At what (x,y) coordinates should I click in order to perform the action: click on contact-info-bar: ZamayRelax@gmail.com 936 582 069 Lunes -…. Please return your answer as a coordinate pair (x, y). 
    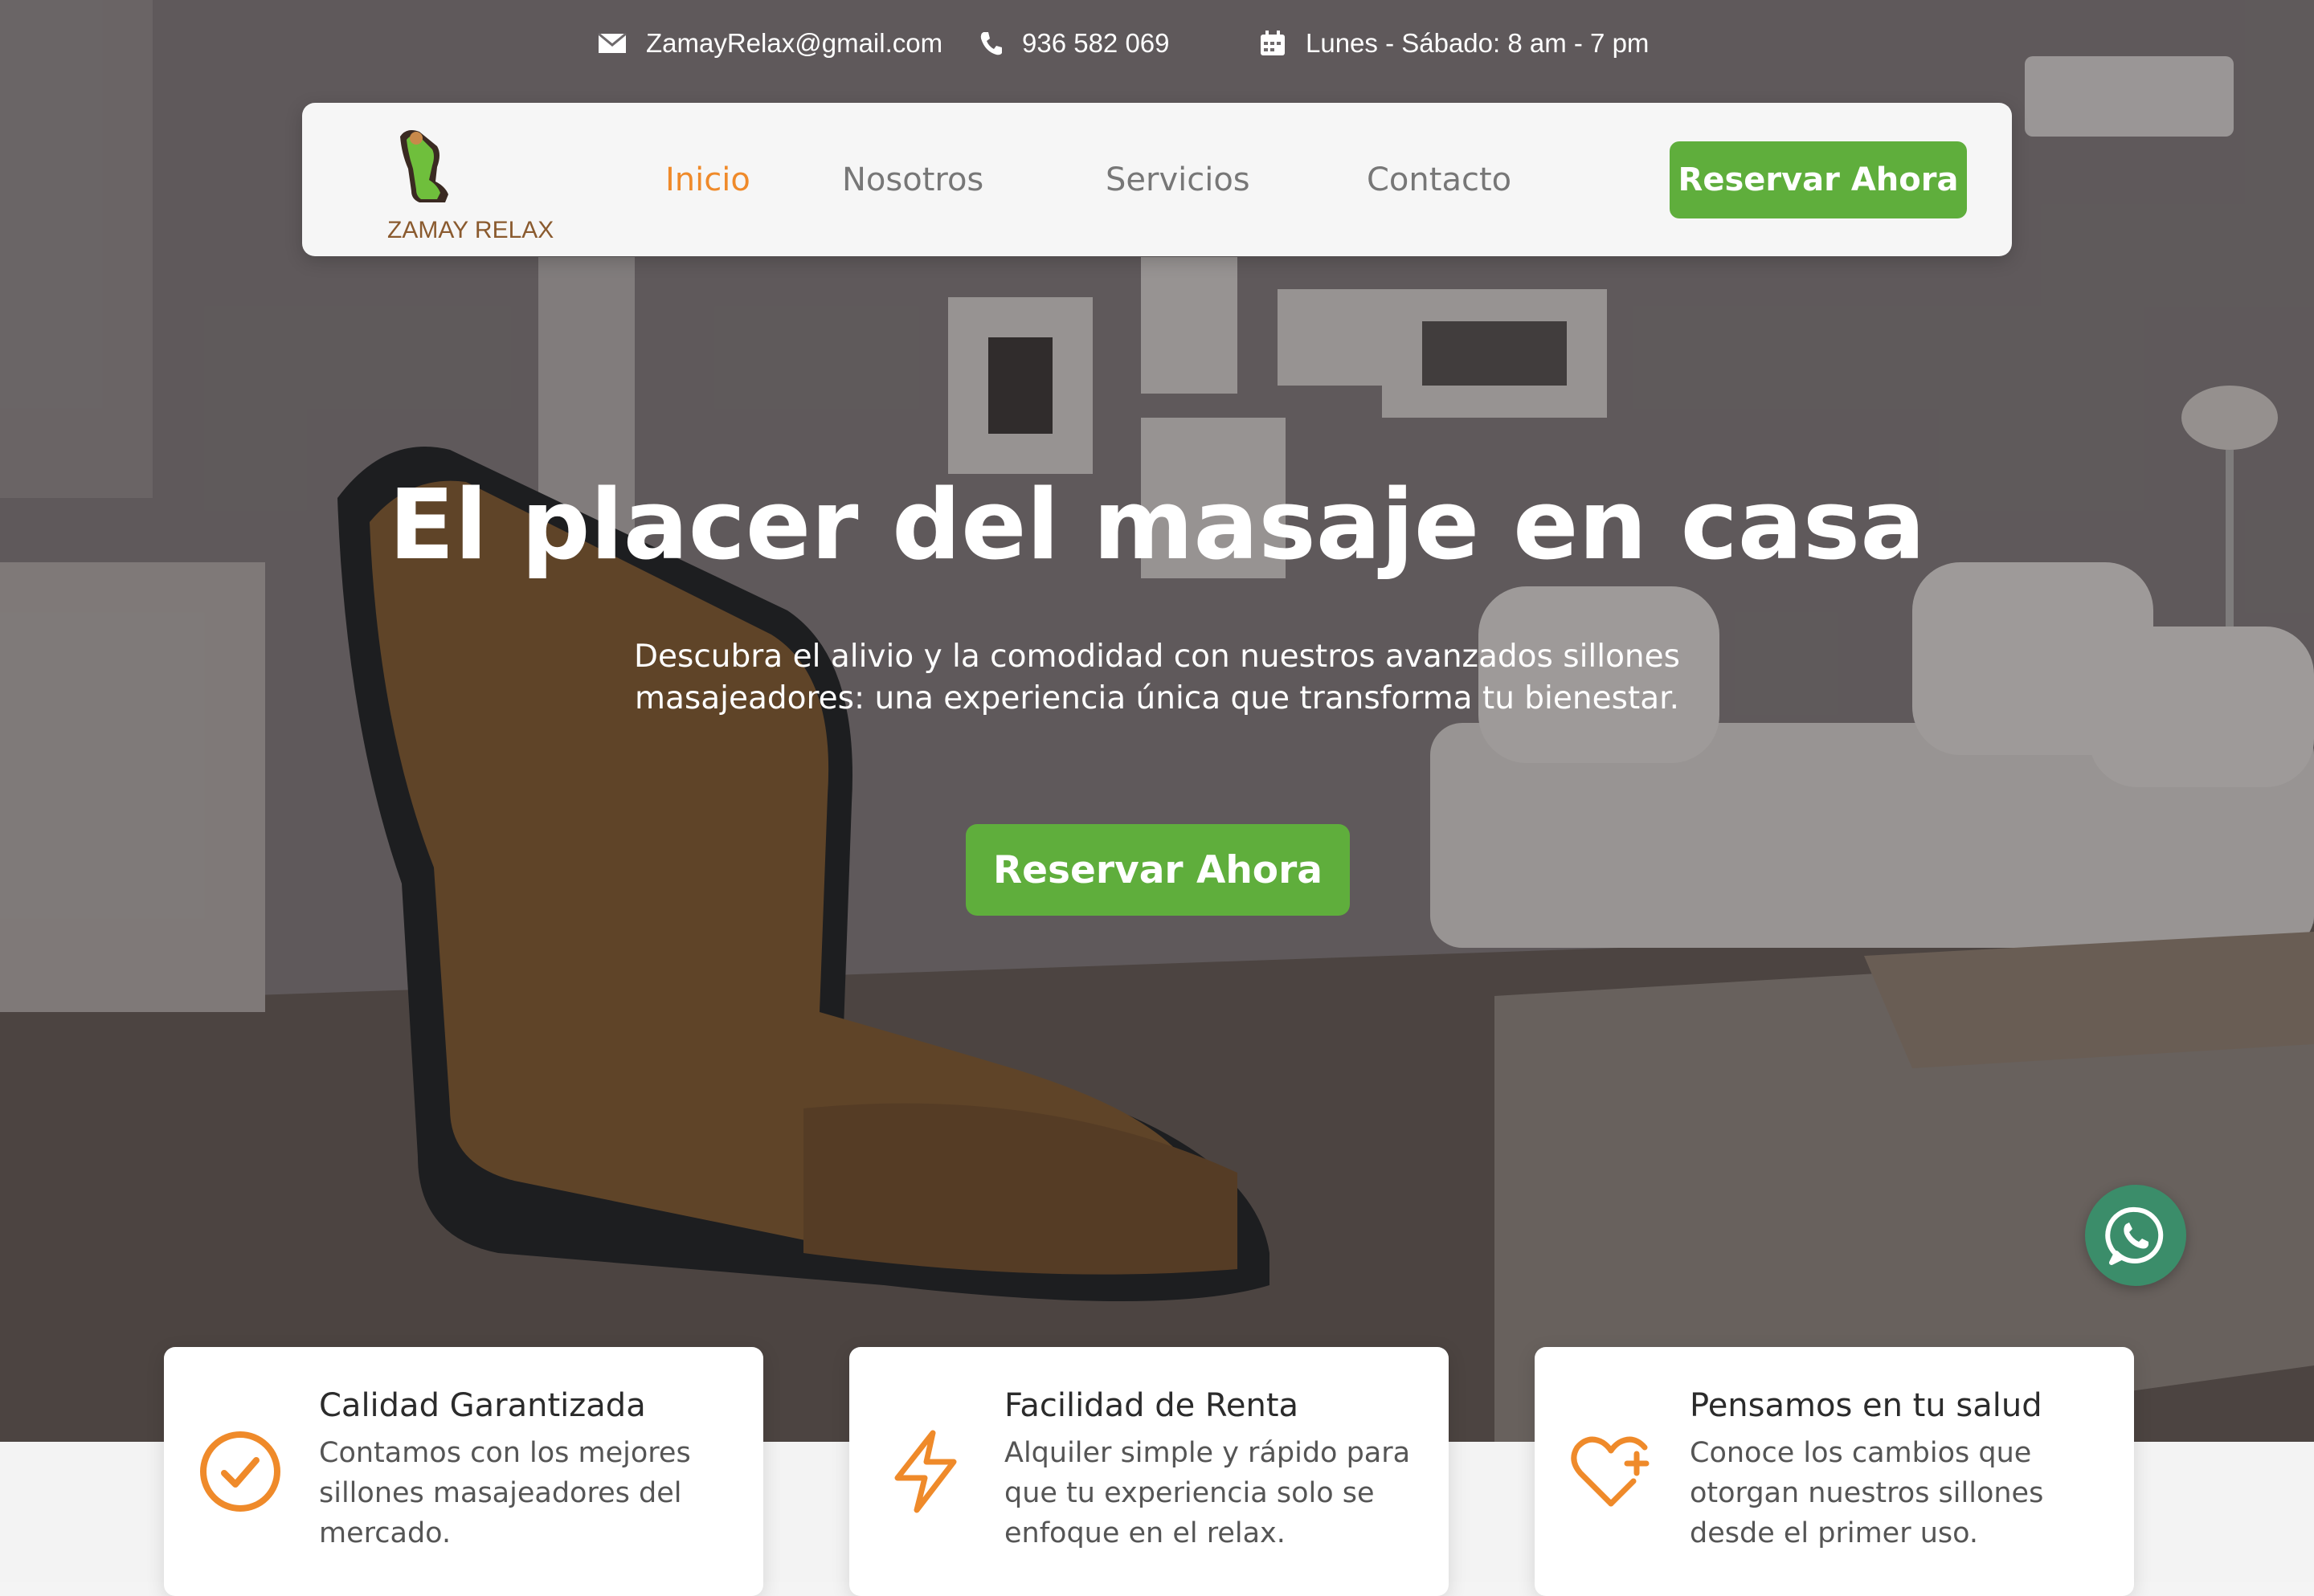
    Looking at the image, I should click on (1157, 43).